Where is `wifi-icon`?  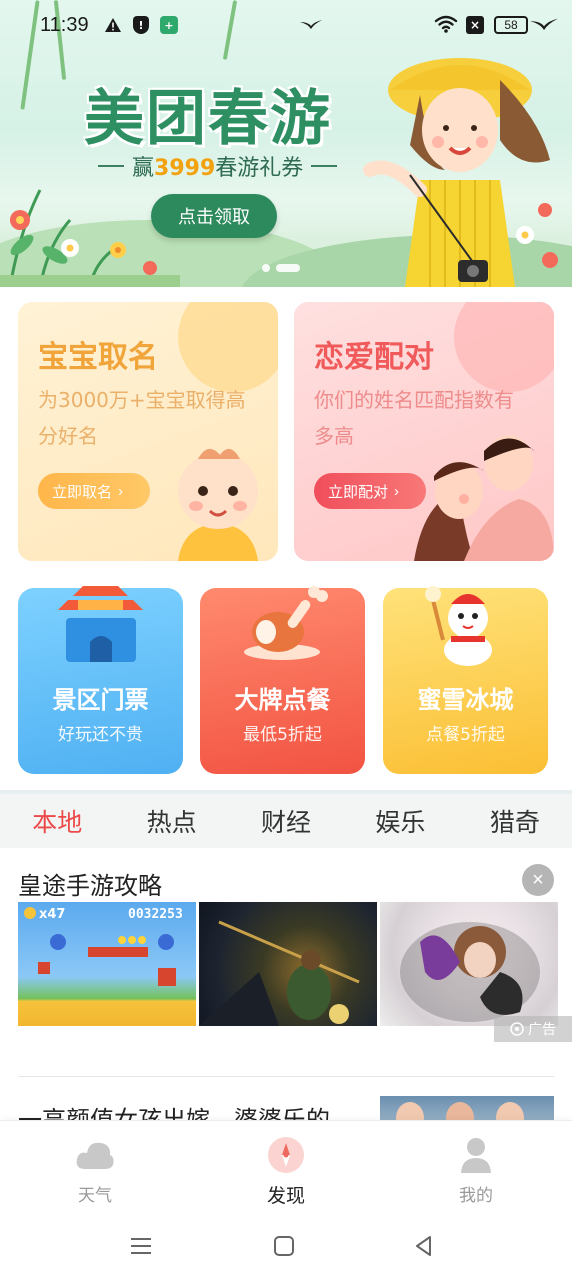 wifi-icon is located at coordinates (446, 24).